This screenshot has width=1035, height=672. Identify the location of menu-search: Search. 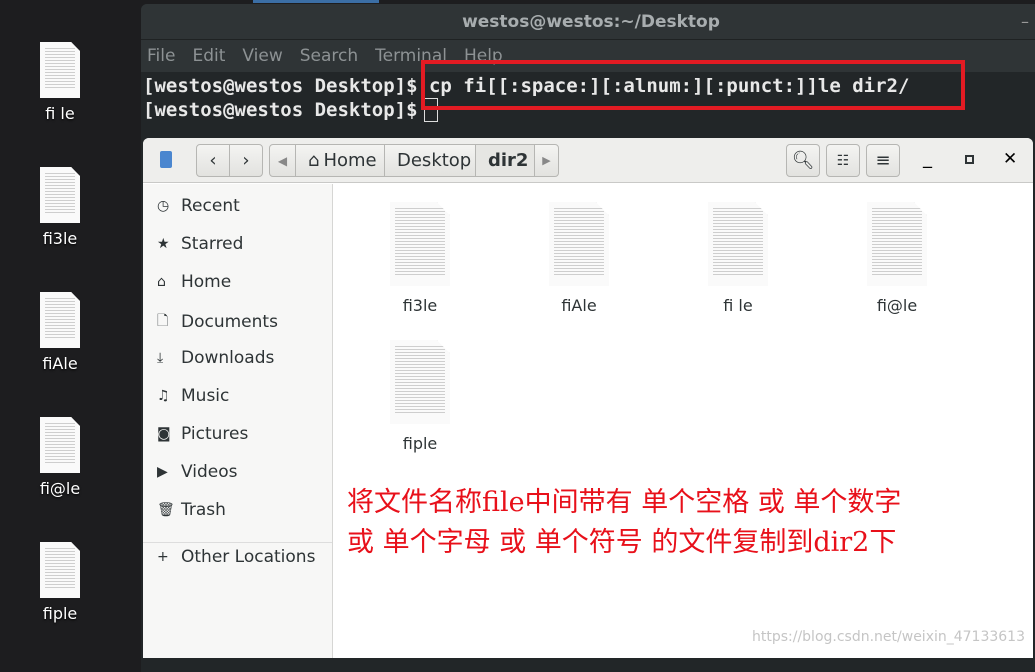
(329, 56).